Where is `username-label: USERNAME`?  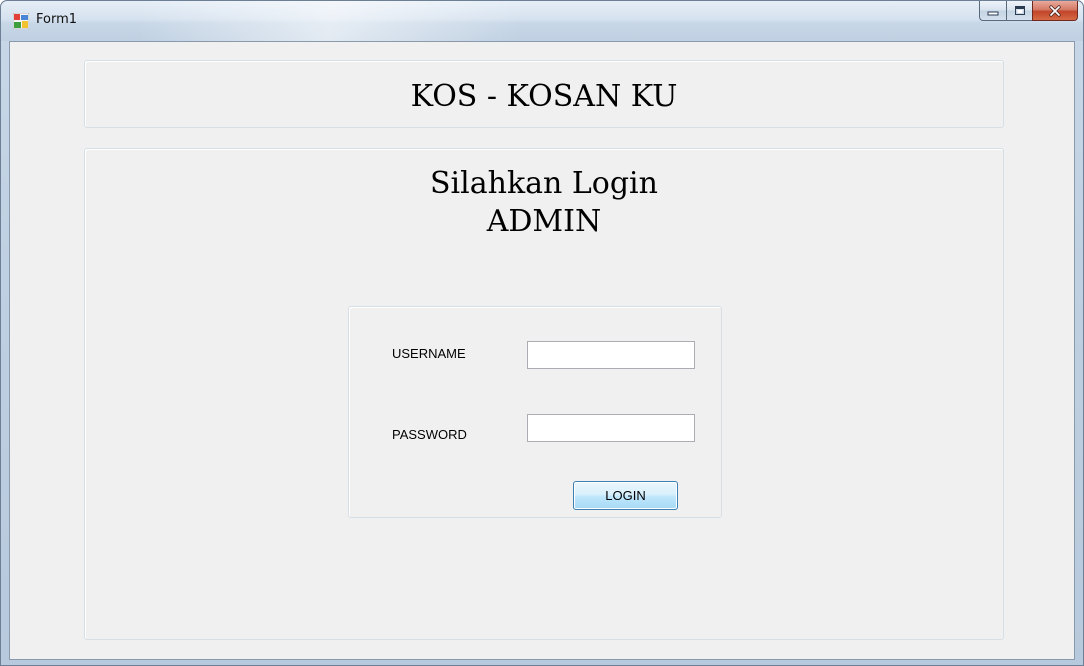
username-label: USERNAME is located at coordinates (429, 353).